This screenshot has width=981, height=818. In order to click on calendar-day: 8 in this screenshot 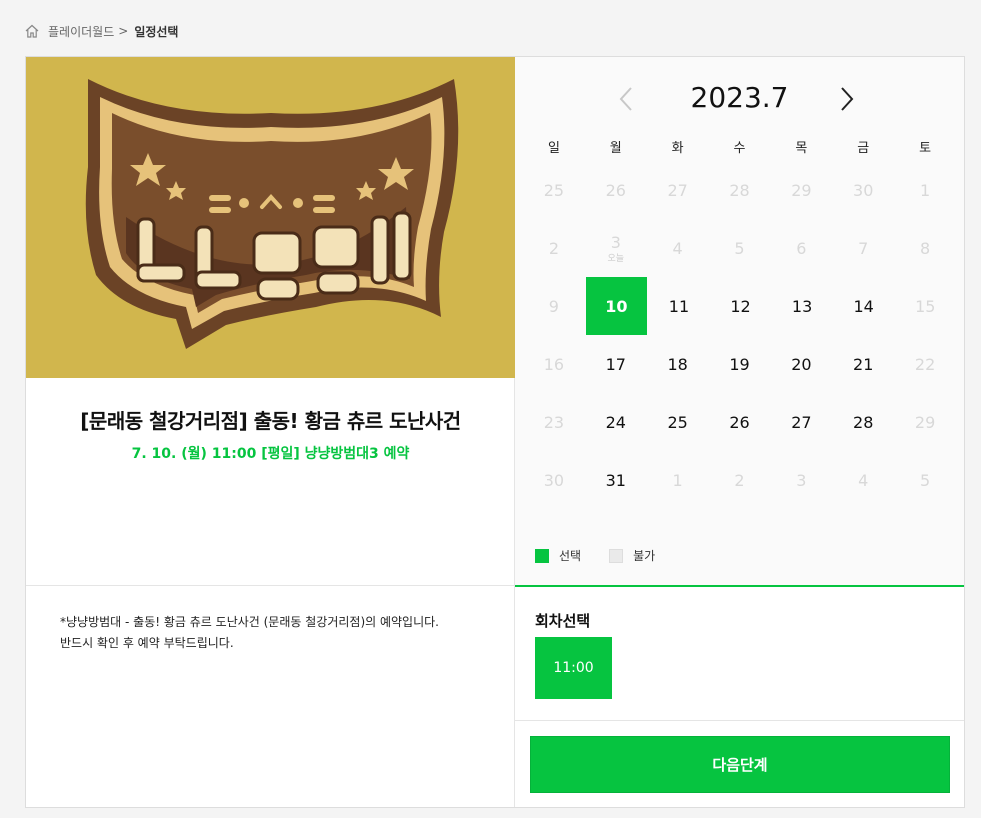, I will do `click(925, 248)`.